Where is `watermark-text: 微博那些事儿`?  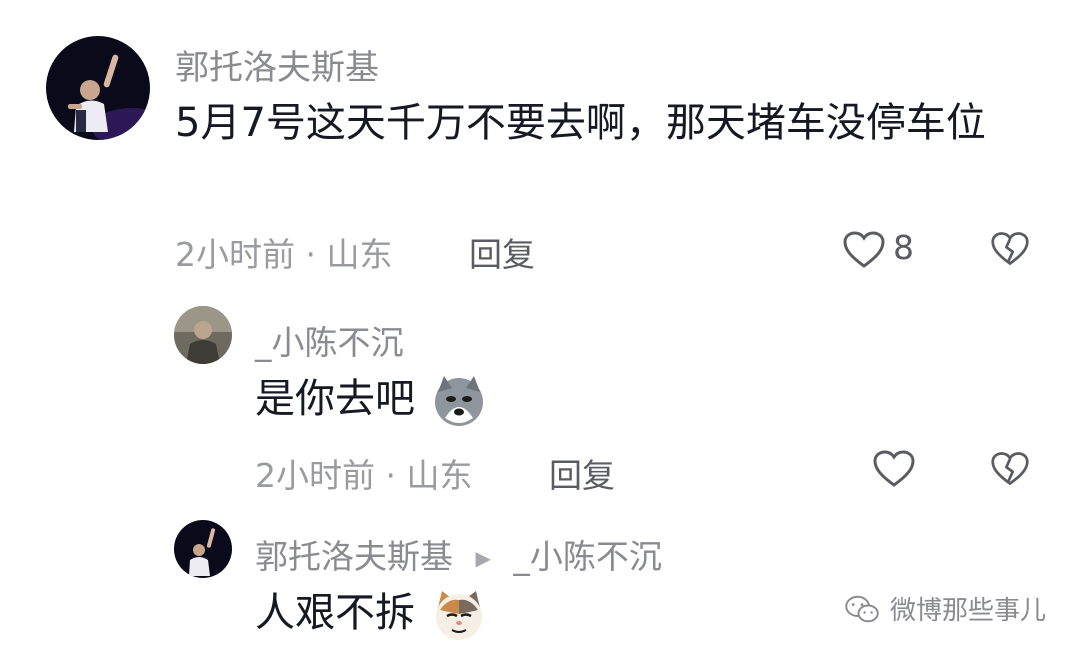 watermark-text: 微博那些事儿 is located at coordinates (967, 611).